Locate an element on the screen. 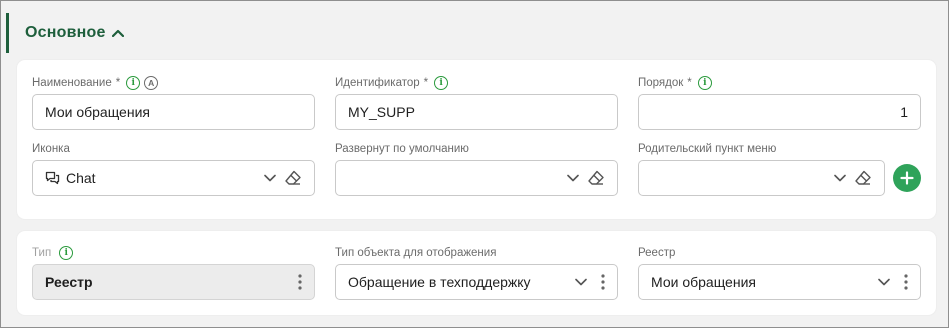 This screenshot has width=949, height=328. object-type-select: Обращение в техподдержку is located at coordinates (476, 282).